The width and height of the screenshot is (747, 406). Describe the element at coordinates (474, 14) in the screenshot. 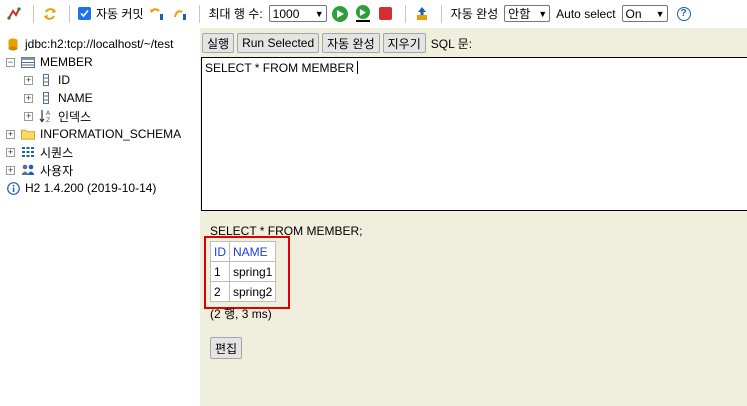

I see `autocomplete-label: 자동 완성` at that location.